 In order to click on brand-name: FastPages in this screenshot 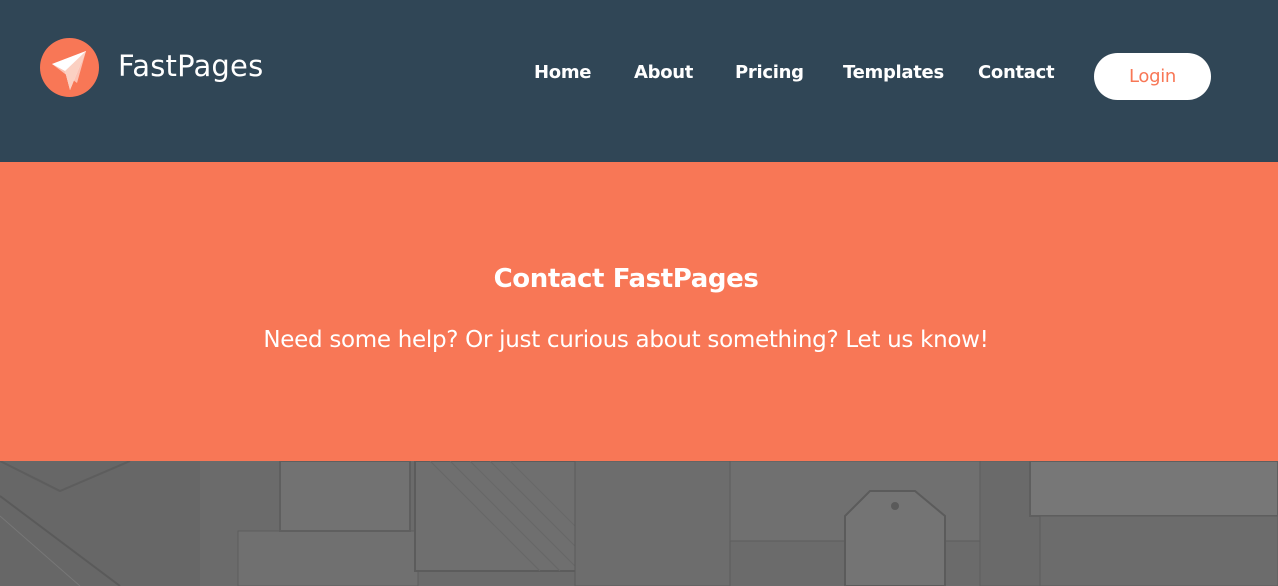, I will do `click(190, 66)`.